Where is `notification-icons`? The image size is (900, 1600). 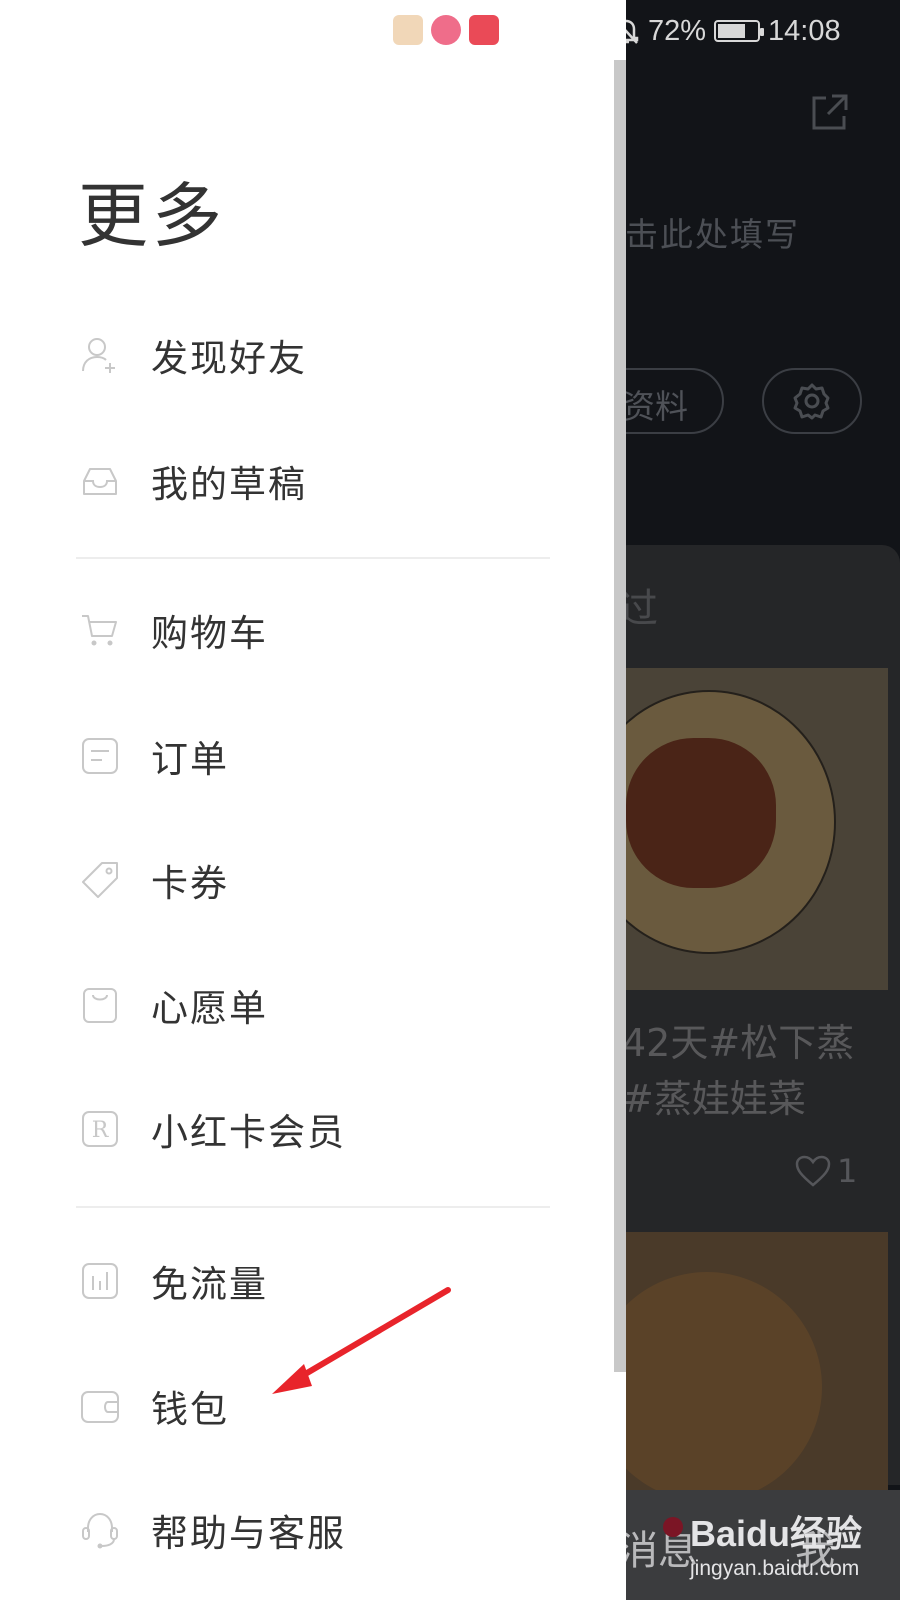
notification-icons is located at coordinates (446, 30).